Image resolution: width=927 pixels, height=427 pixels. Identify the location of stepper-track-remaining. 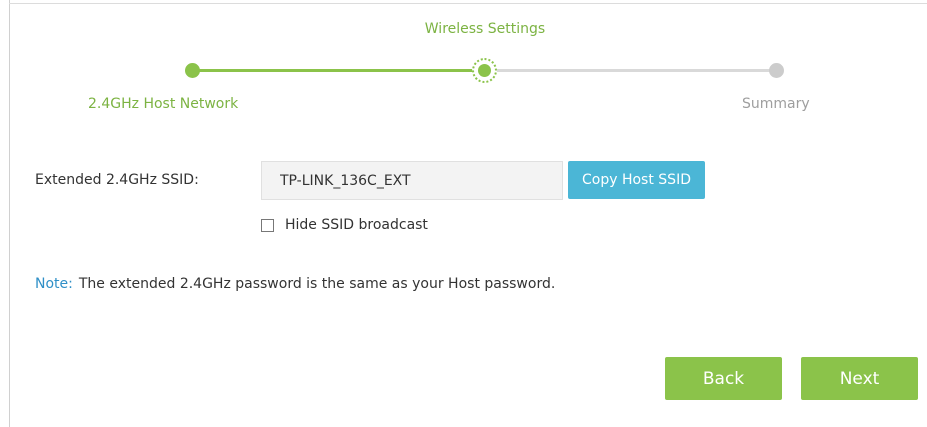
(630, 70).